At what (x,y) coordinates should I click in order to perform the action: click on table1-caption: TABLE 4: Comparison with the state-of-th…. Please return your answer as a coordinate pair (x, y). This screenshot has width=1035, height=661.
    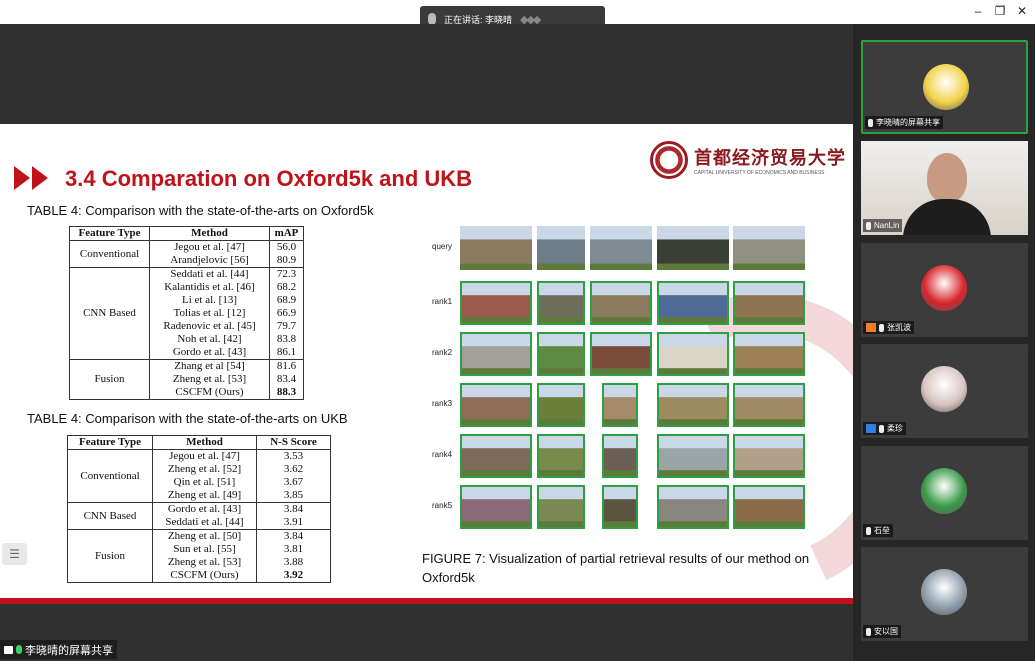
    Looking at the image, I should click on (200, 210).